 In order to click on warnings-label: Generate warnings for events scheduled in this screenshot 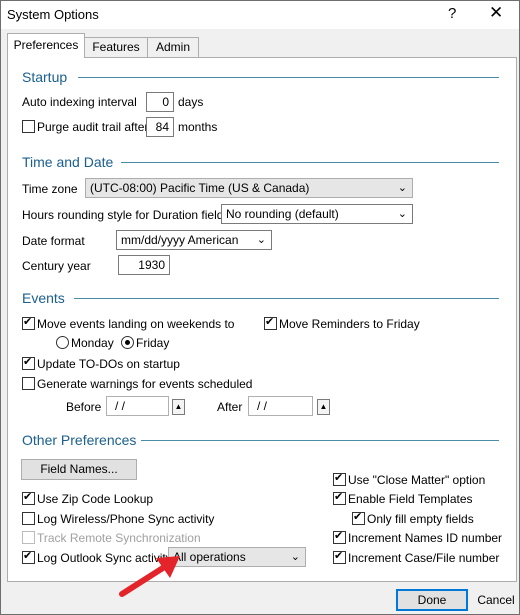, I will do `click(145, 384)`.